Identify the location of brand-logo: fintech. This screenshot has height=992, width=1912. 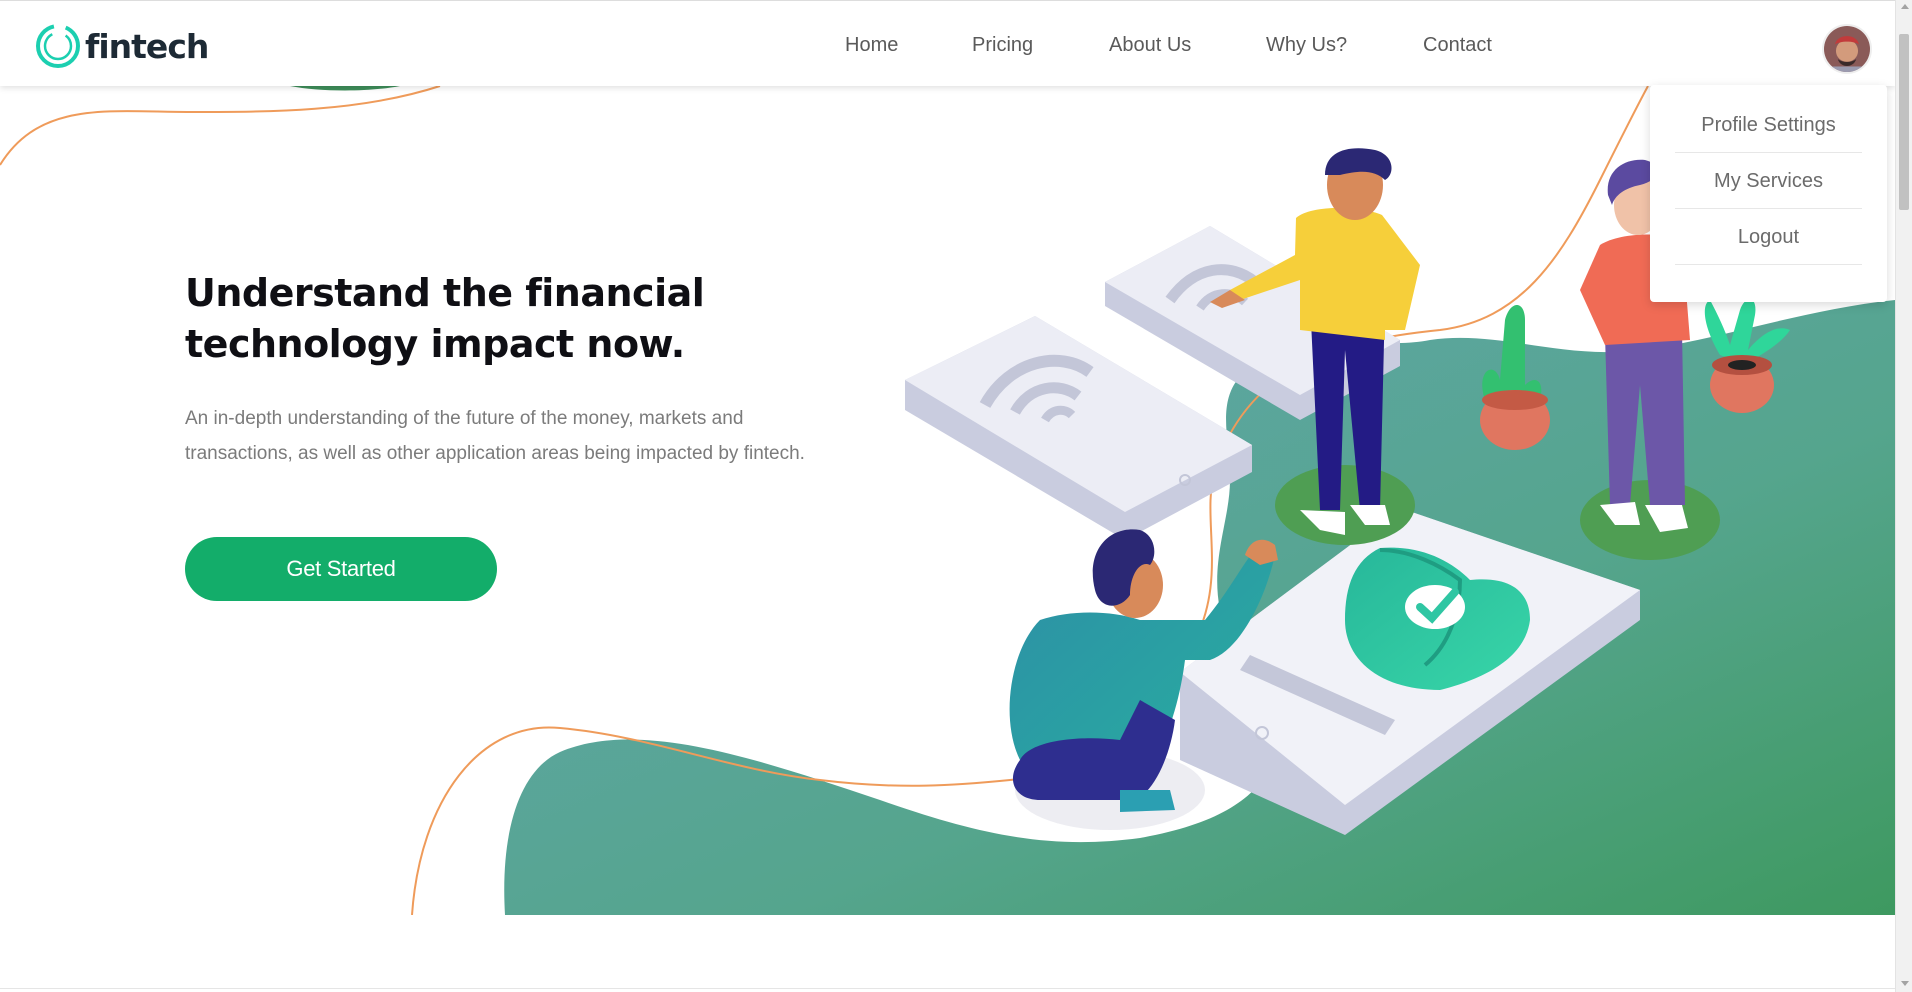
(121, 46).